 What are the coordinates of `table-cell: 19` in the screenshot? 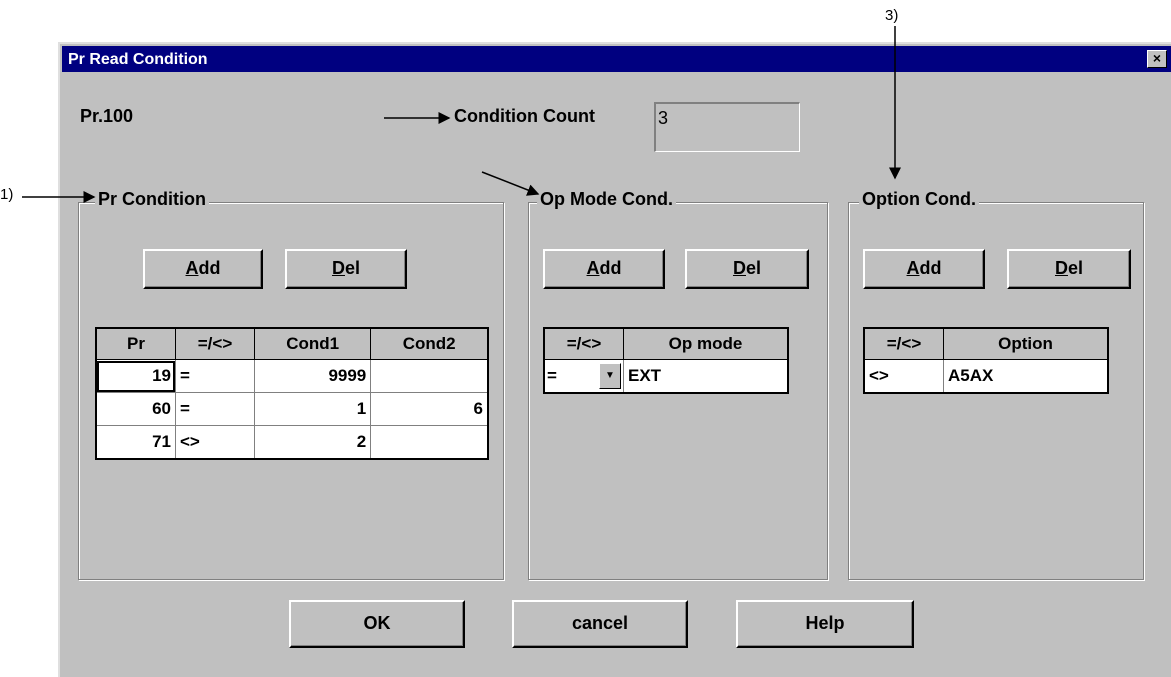 It's located at (135, 376).